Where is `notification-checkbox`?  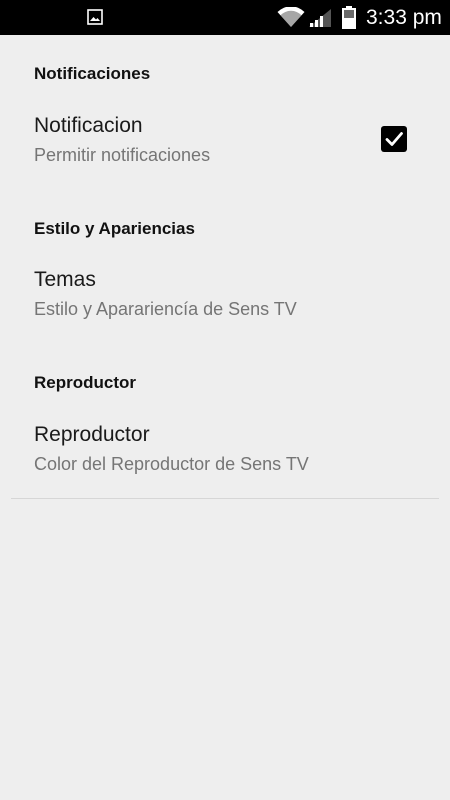 notification-checkbox is located at coordinates (394, 139).